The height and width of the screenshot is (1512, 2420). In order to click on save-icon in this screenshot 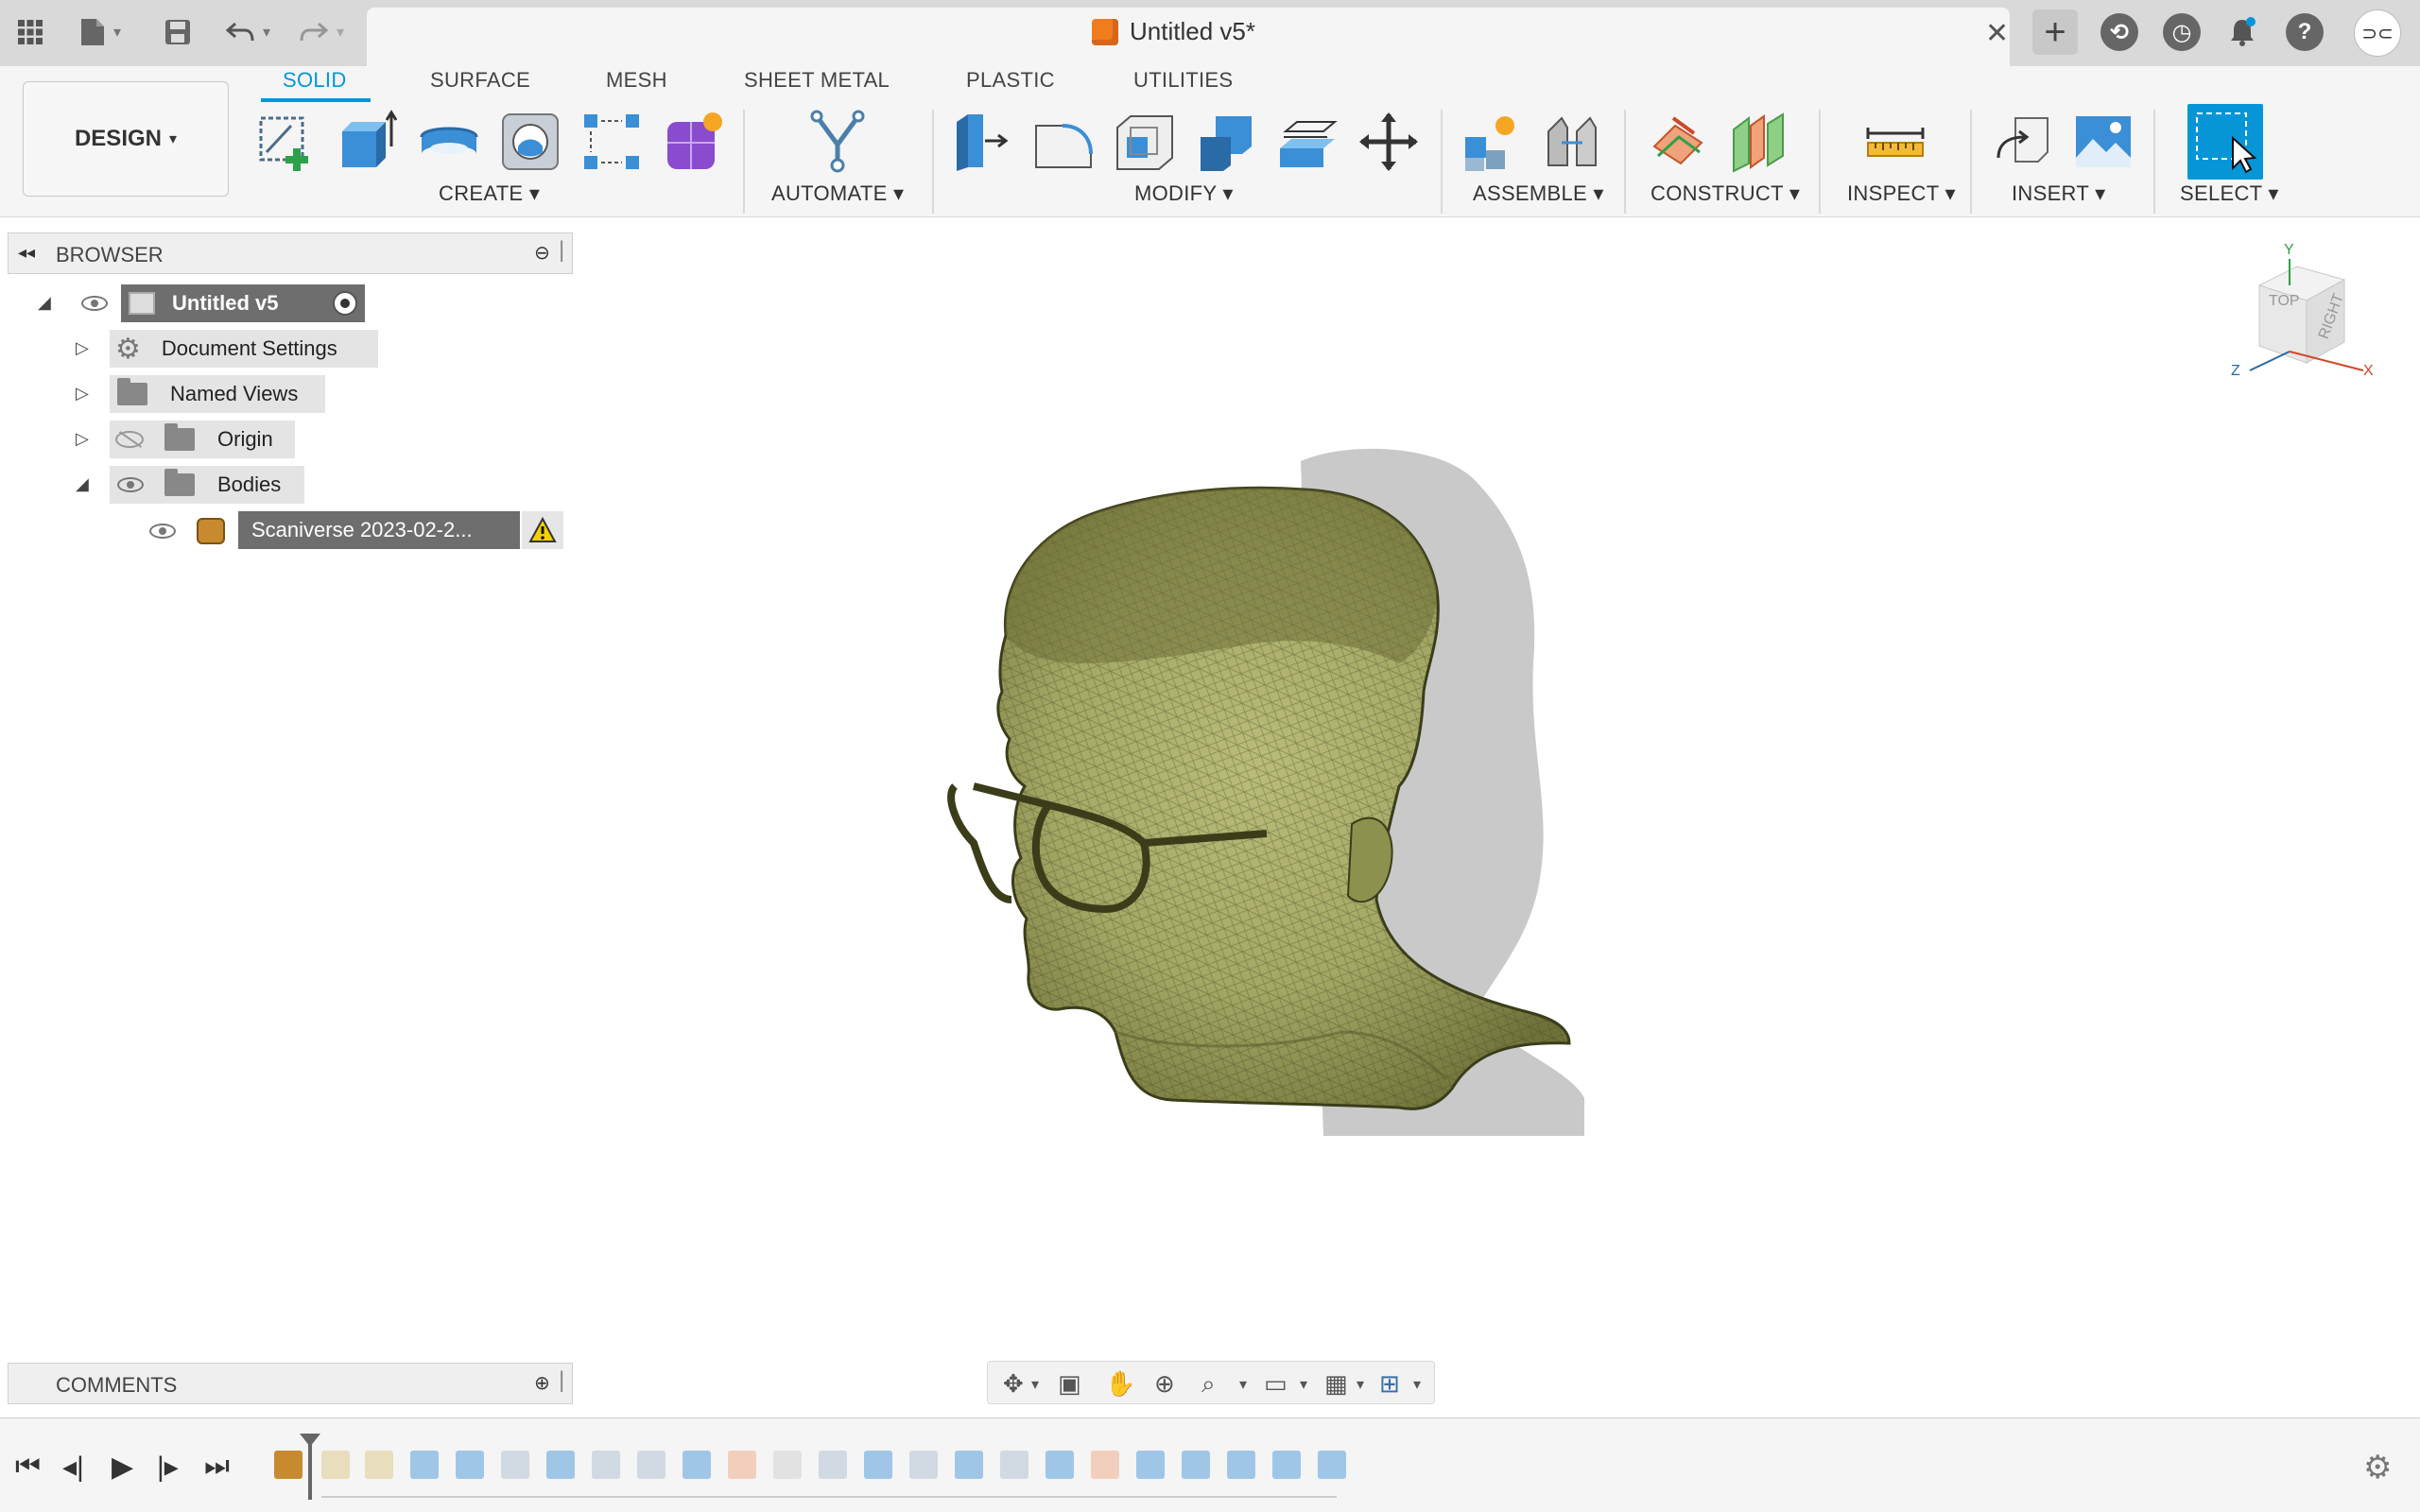, I will do `click(178, 32)`.